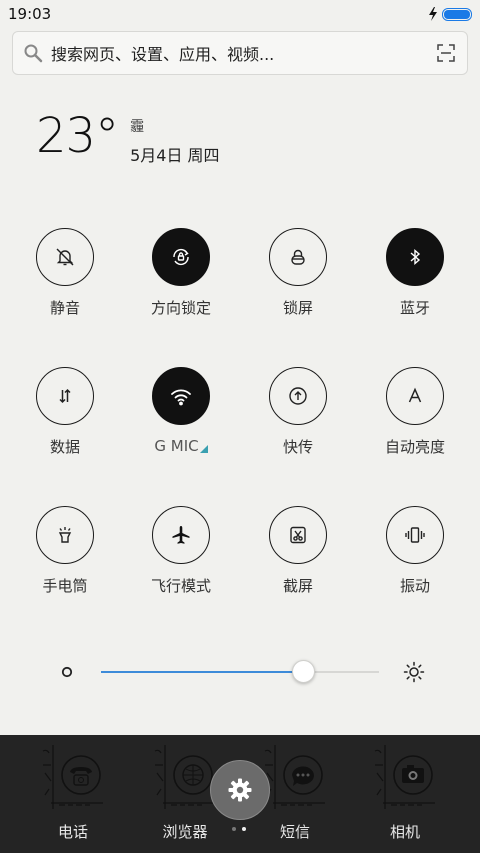 This screenshot has height=853, width=480. Describe the element at coordinates (73, 777) in the screenshot. I see `phone-icon` at that location.